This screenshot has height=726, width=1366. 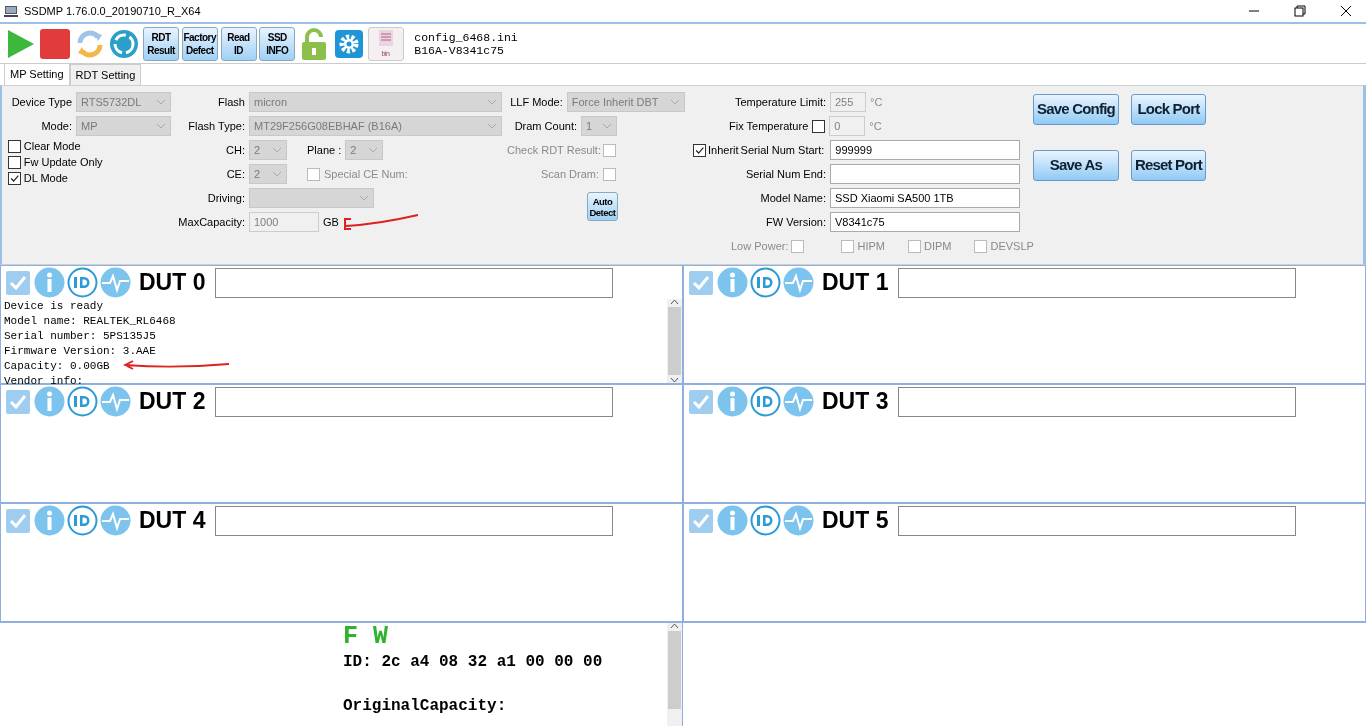 I want to click on toolbar-button: Factory Defect, so click(x=199, y=43).